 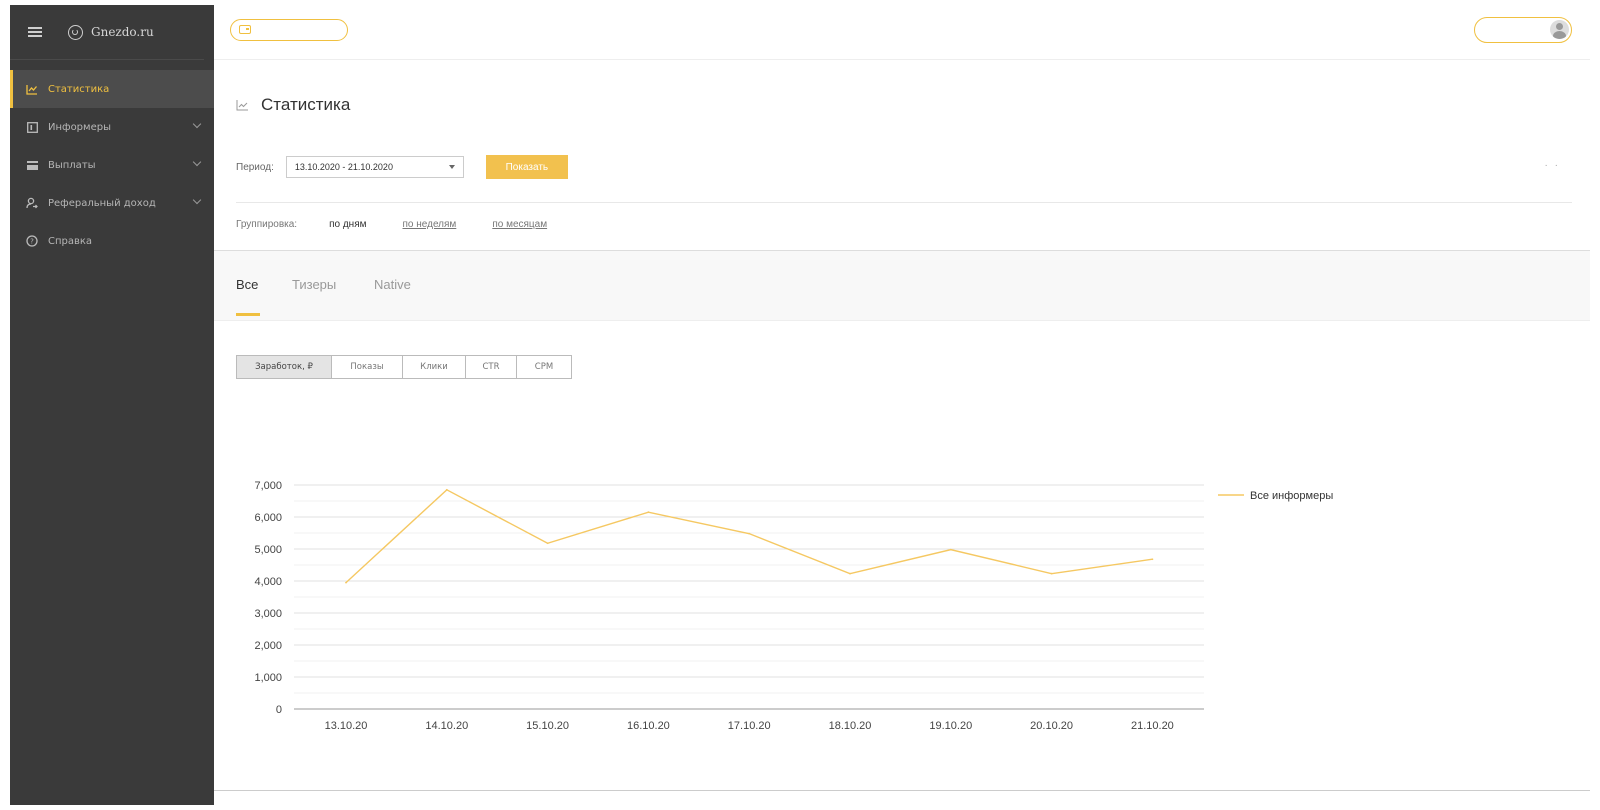 What do you see at coordinates (35, 32) in the screenshot?
I see `menu-icon` at bounding box center [35, 32].